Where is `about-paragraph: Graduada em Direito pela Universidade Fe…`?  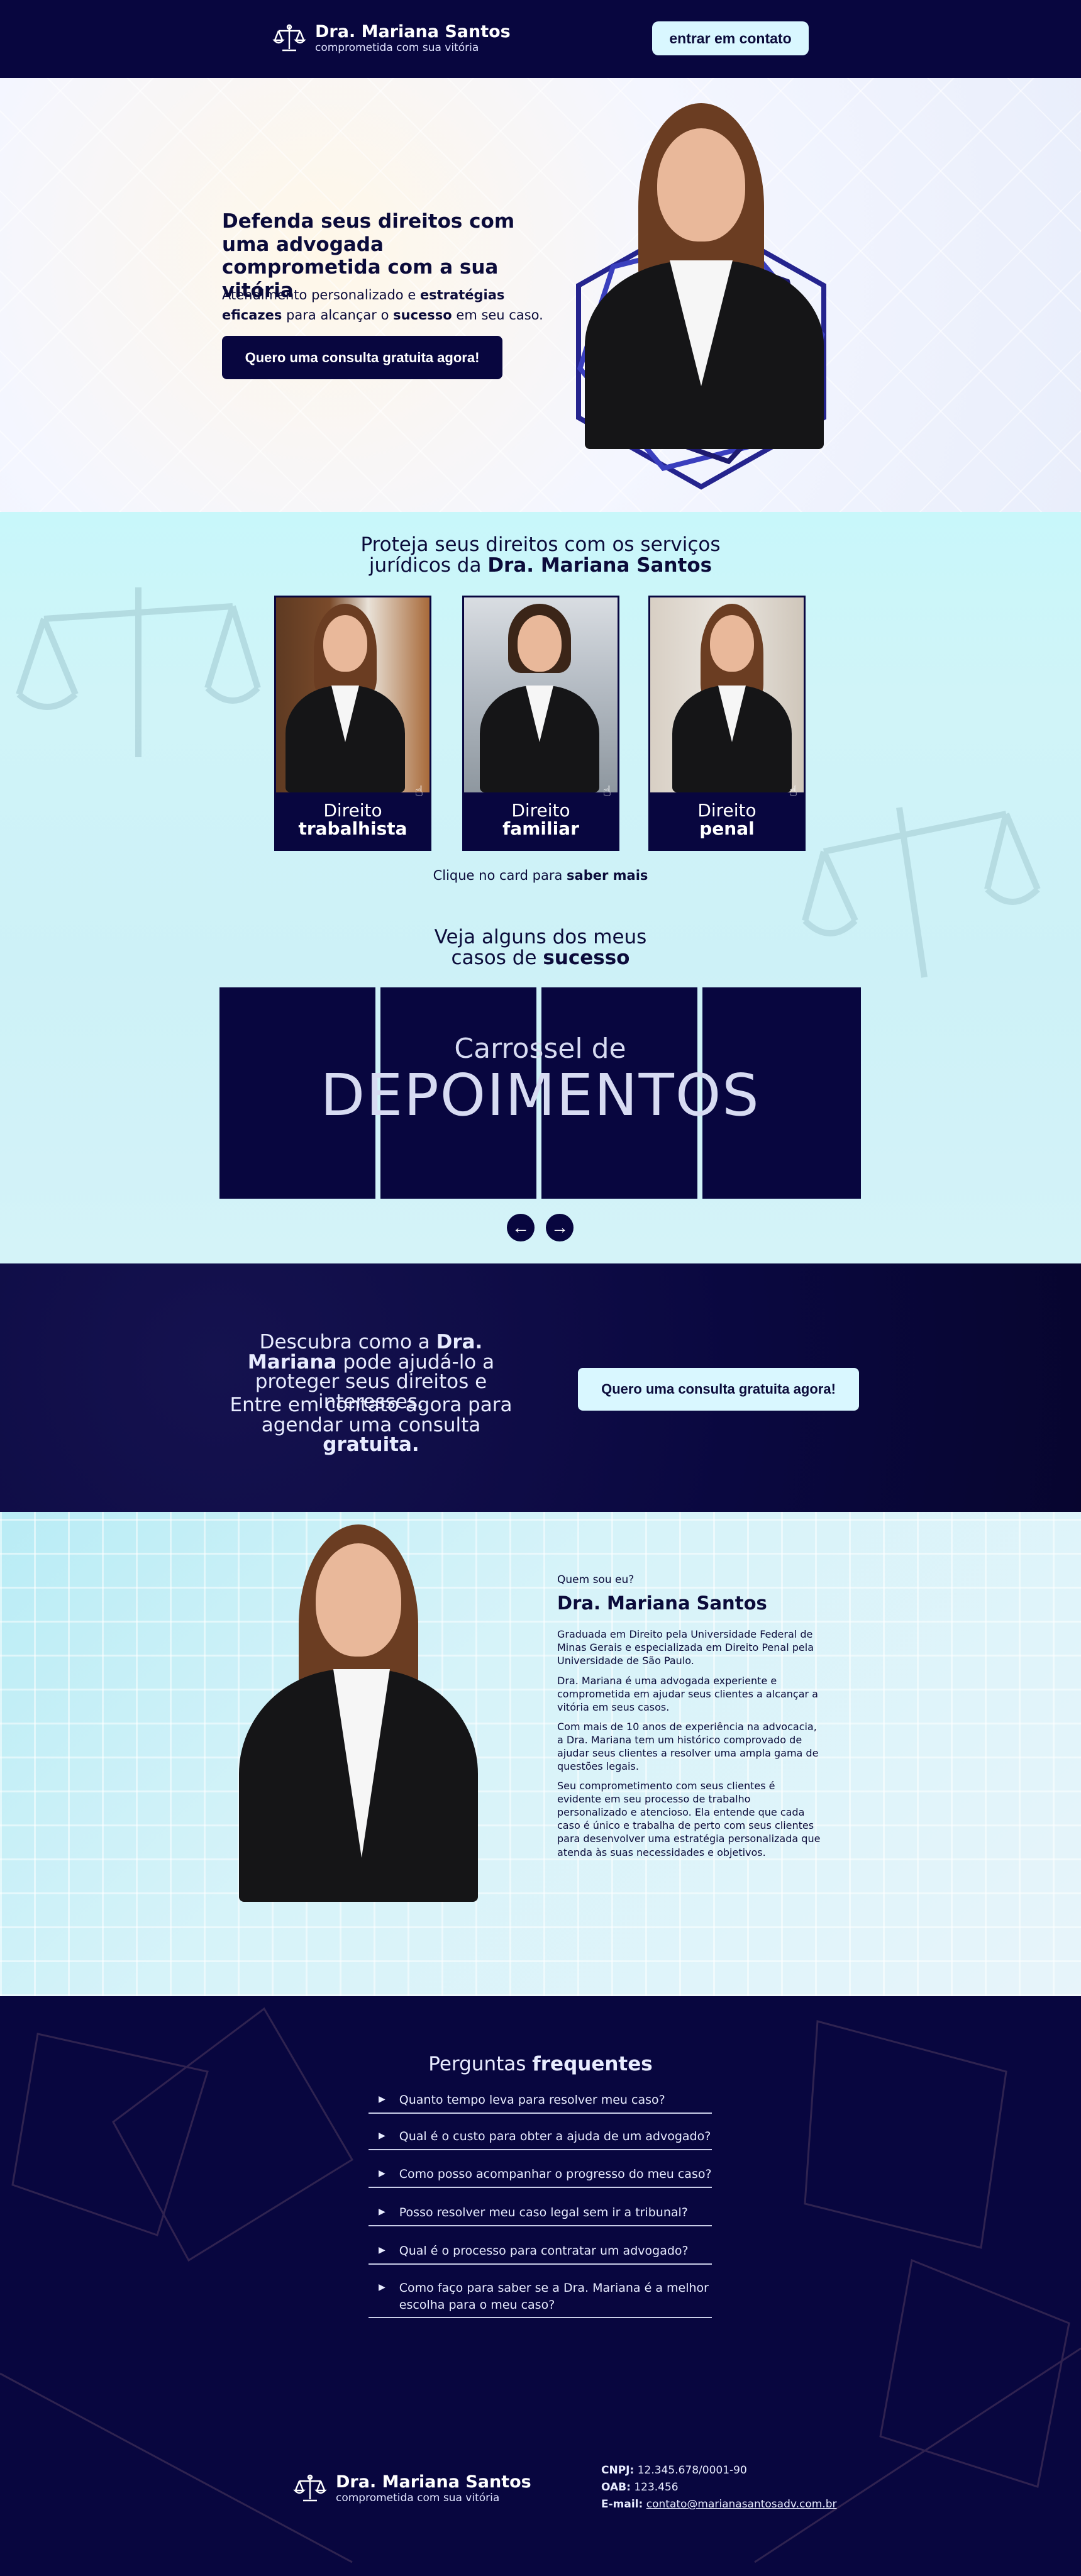
about-paragraph: Graduada em Direito pela Universidade Fe… is located at coordinates (685, 1647).